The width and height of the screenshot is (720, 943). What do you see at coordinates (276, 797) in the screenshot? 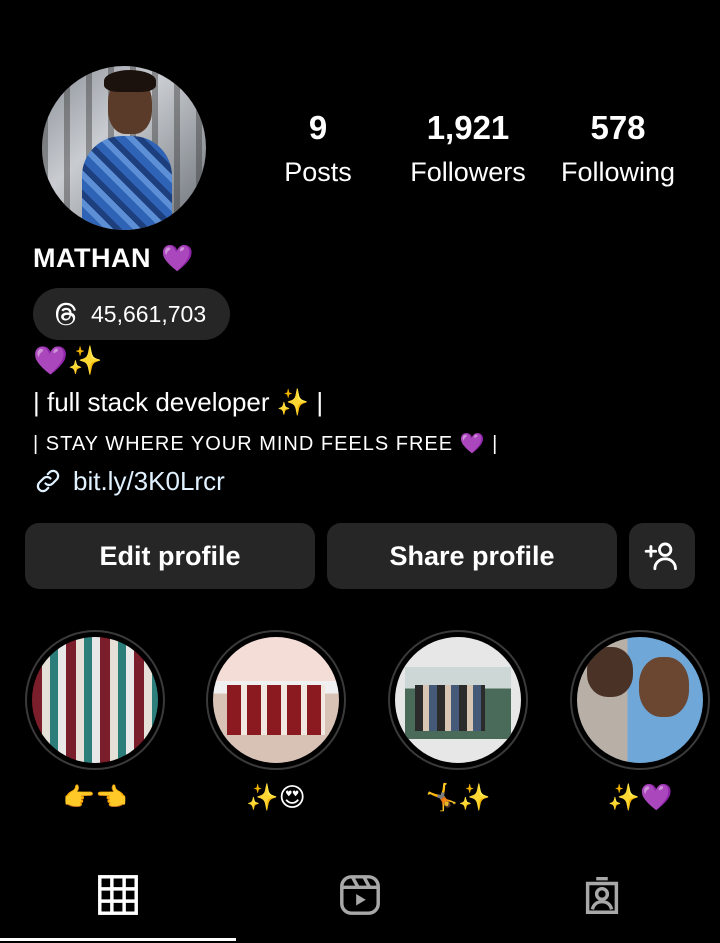
I see `highlight-2-label: ✨😍` at bounding box center [276, 797].